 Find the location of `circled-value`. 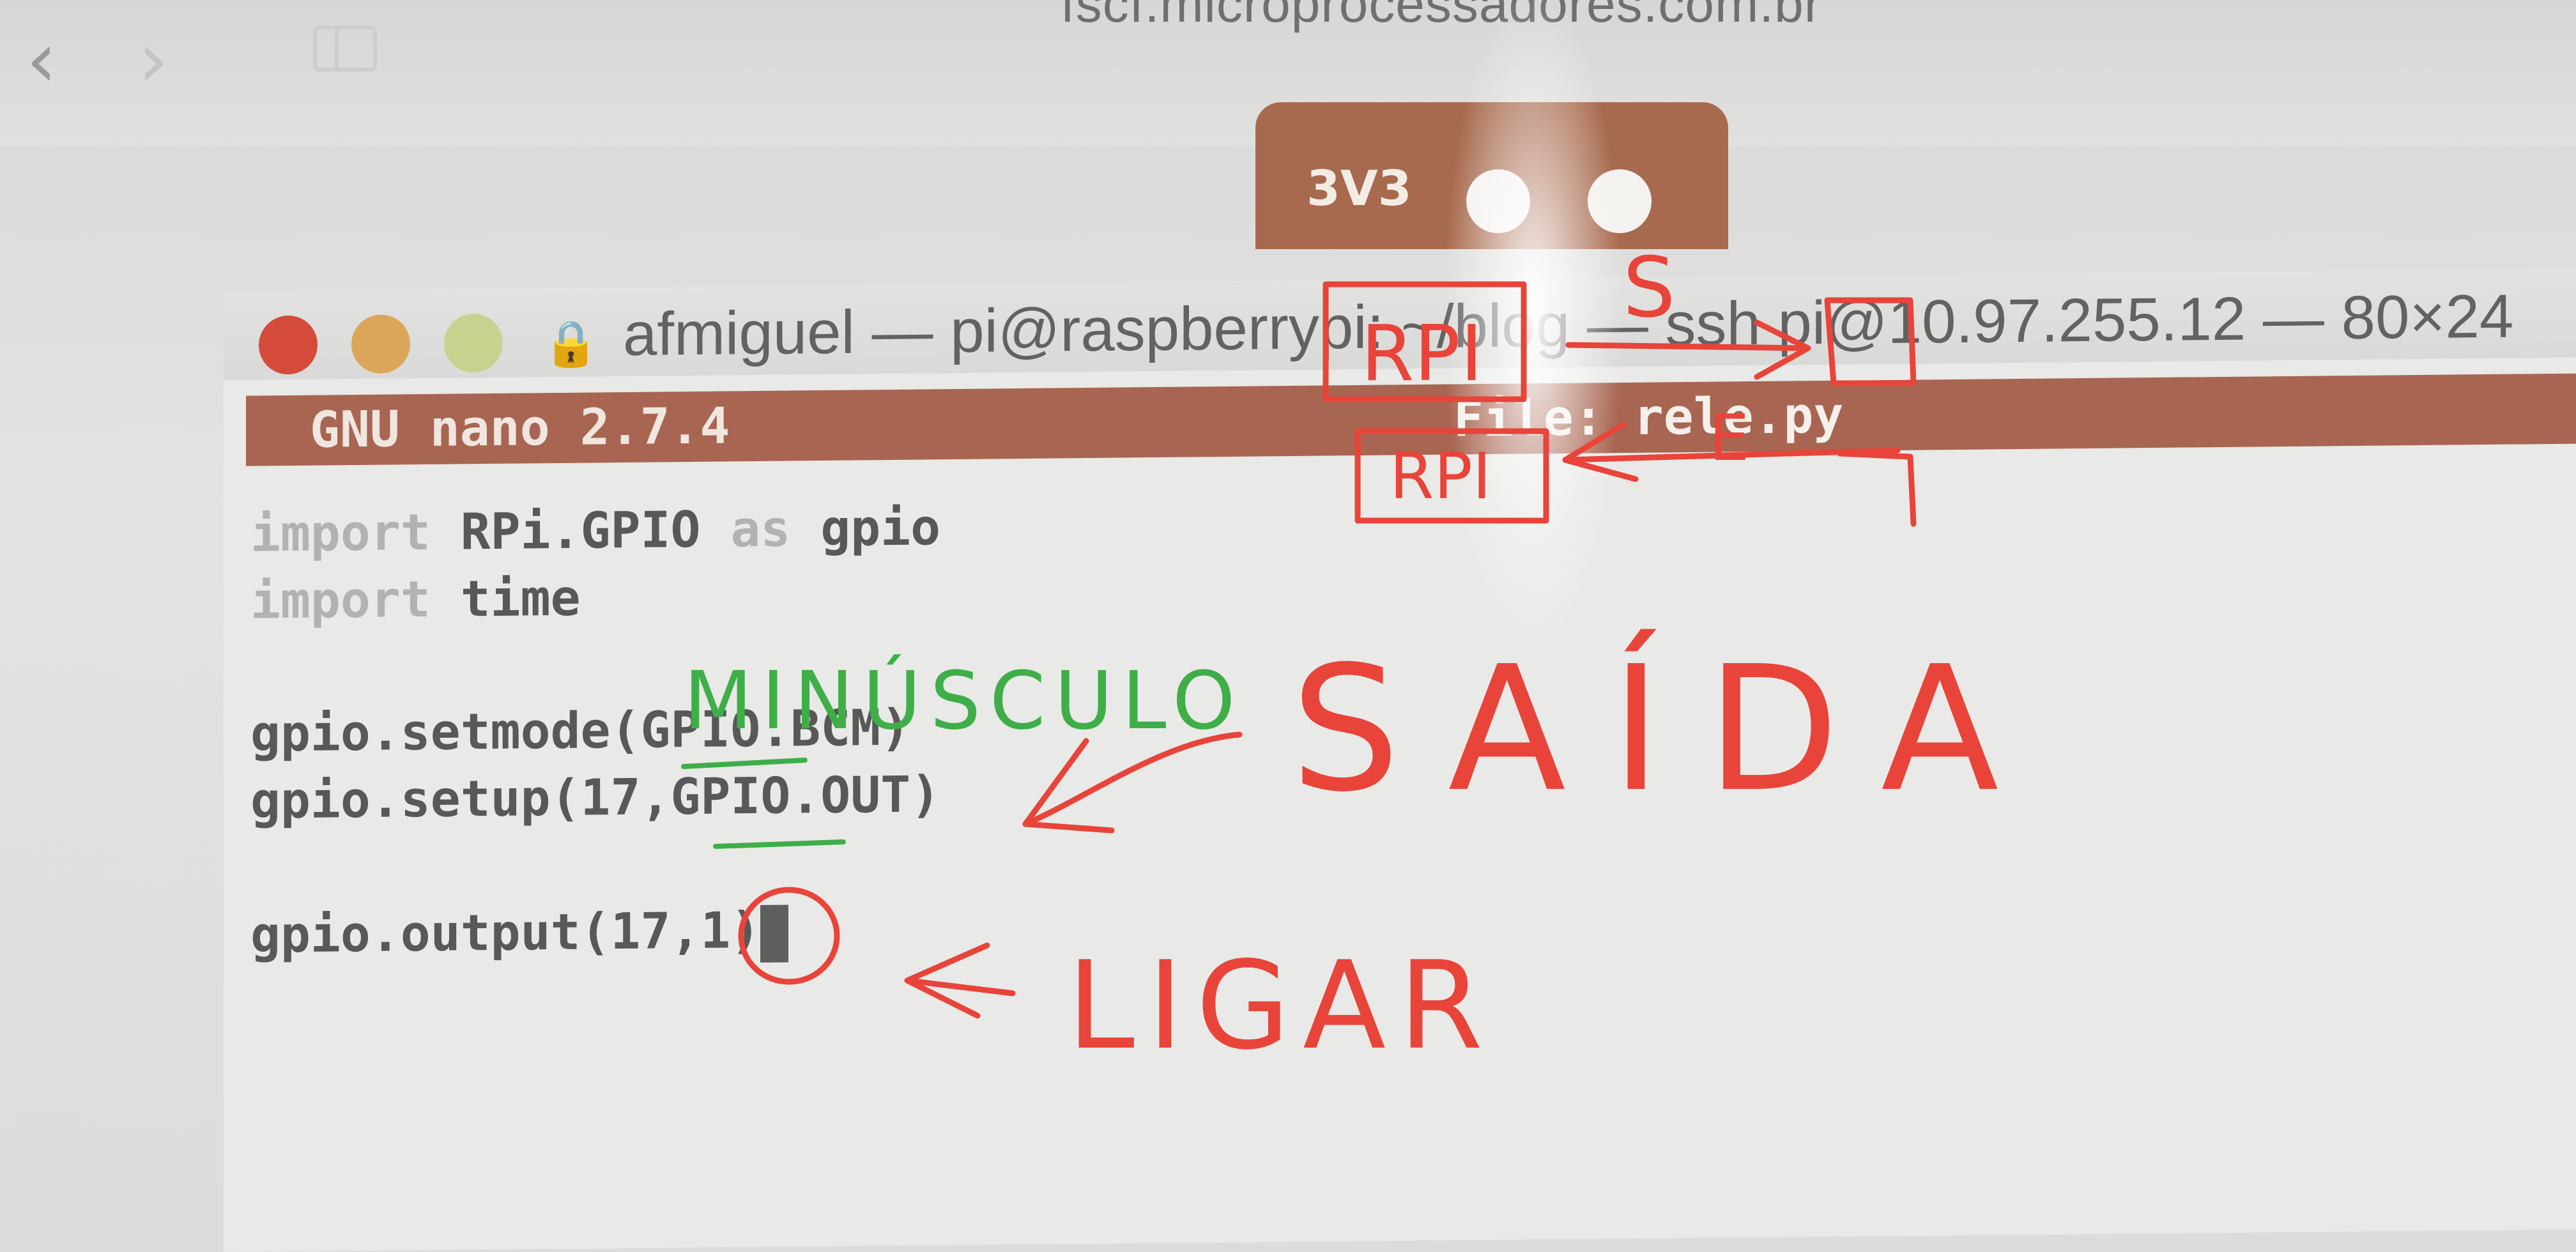

circled-value is located at coordinates (789, 936).